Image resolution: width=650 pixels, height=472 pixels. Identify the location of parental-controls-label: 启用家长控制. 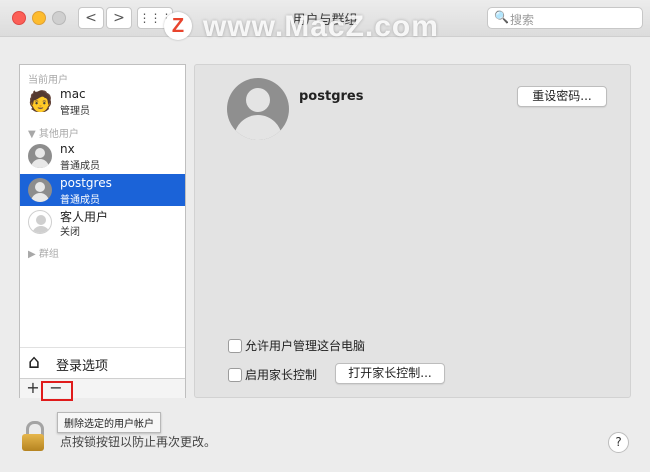
(281, 375).